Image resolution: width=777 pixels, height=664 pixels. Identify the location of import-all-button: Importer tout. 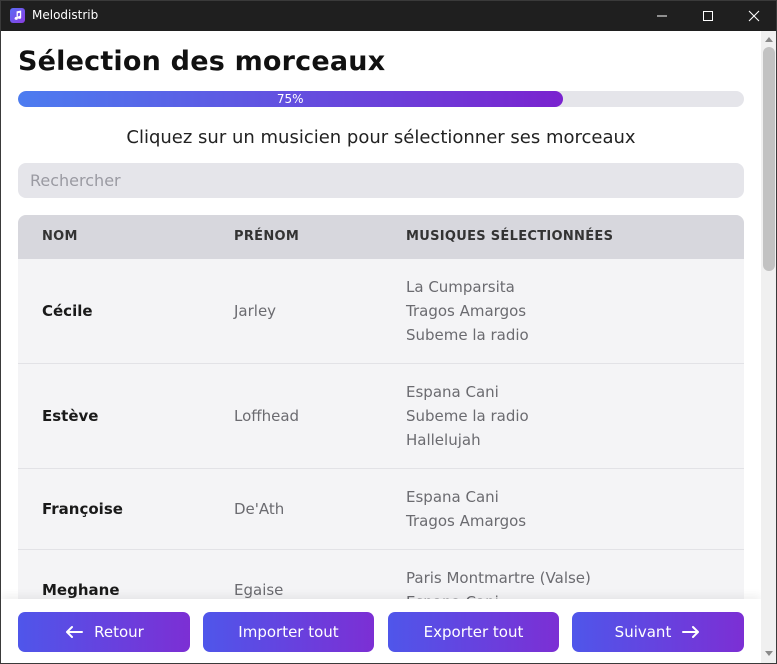
(288, 632).